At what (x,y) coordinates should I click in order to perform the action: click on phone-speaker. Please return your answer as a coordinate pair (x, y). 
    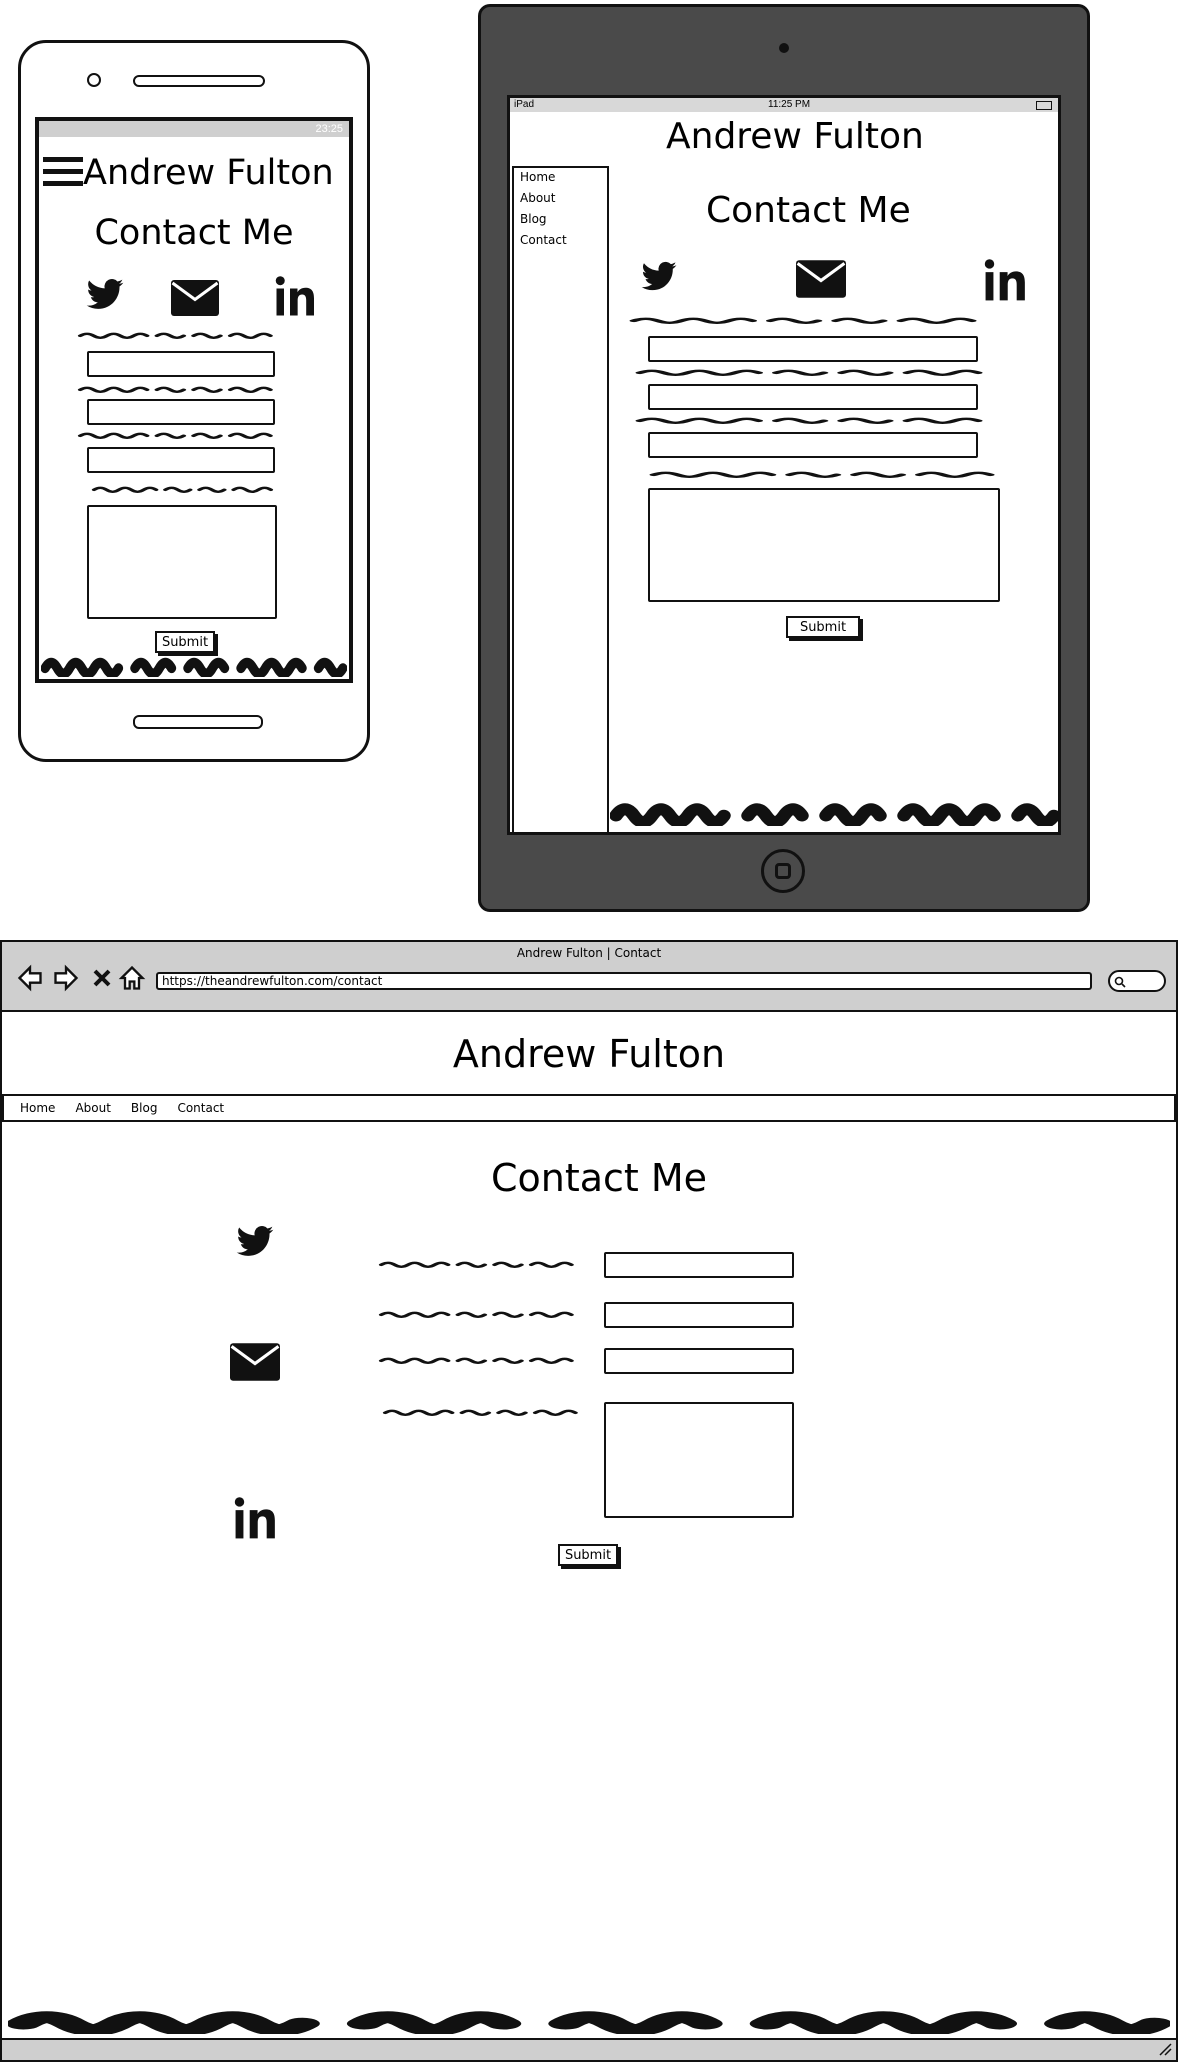
    Looking at the image, I should click on (199, 81).